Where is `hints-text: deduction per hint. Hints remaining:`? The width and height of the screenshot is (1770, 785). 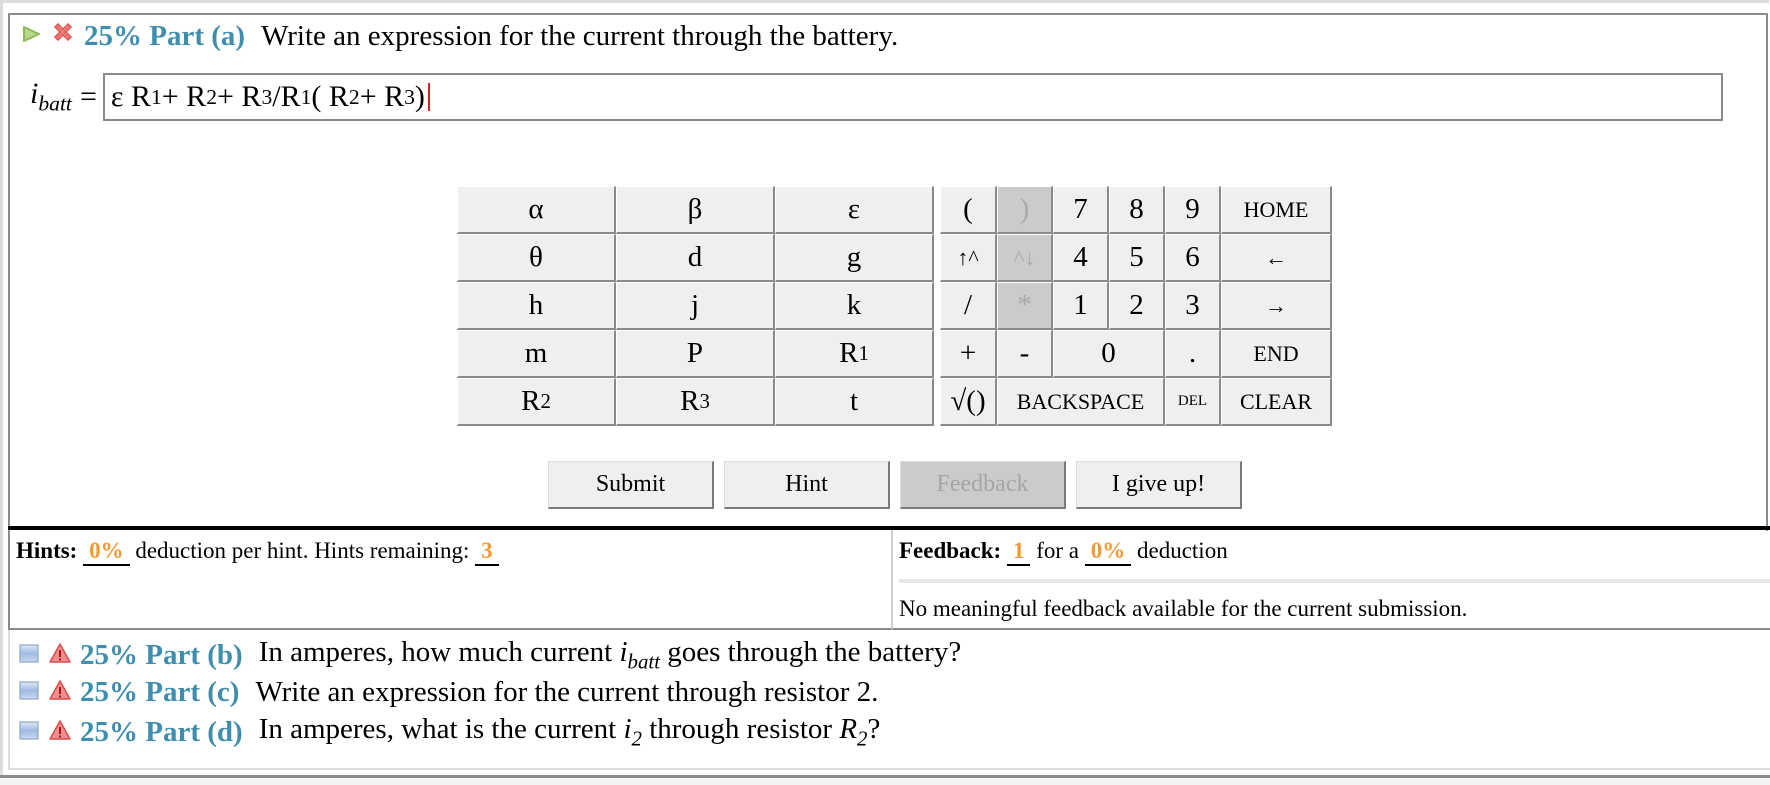
hints-text: deduction per hint. Hints remaining: is located at coordinates (302, 550).